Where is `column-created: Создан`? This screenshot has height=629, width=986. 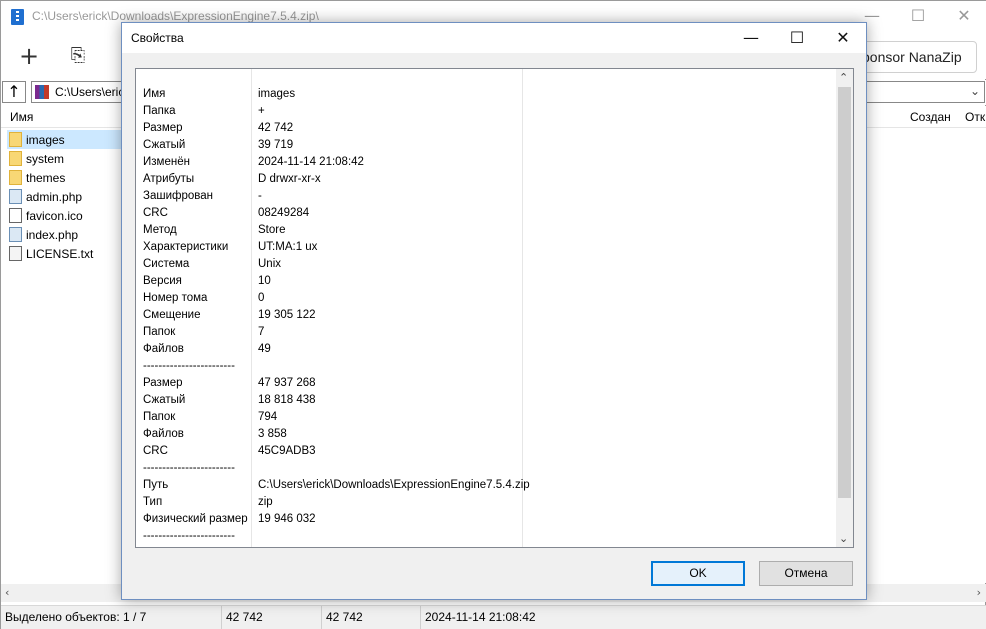 column-created: Создан is located at coordinates (930, 117).